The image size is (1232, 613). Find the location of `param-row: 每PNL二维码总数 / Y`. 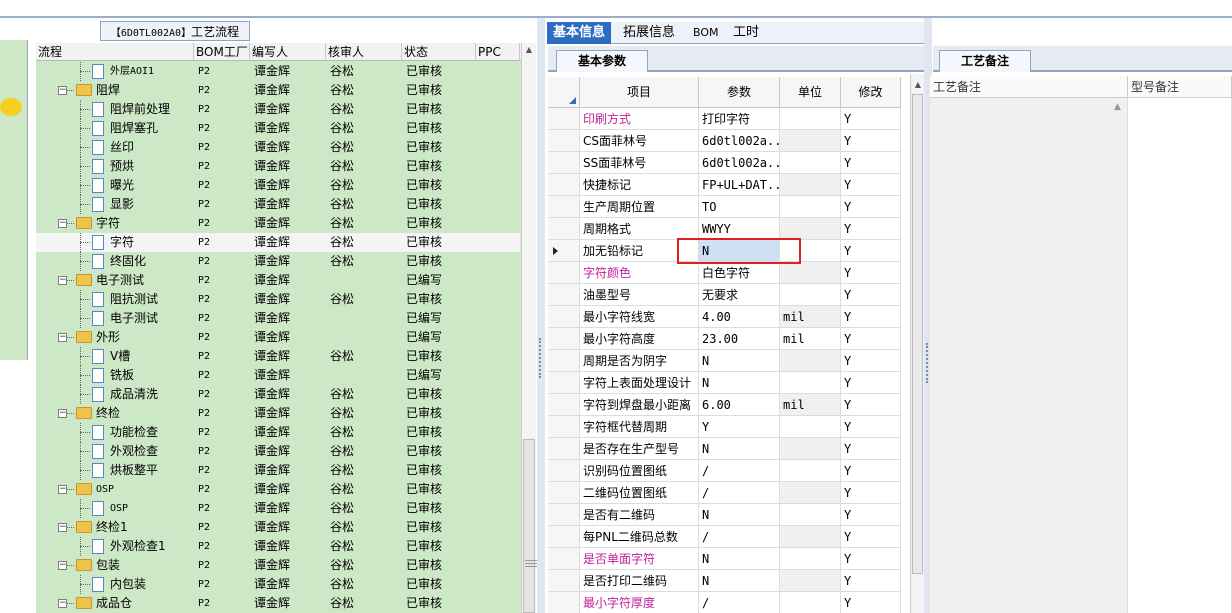

param-row: 每PNL二维码总数 / Y is located at coordinates (729, 537).